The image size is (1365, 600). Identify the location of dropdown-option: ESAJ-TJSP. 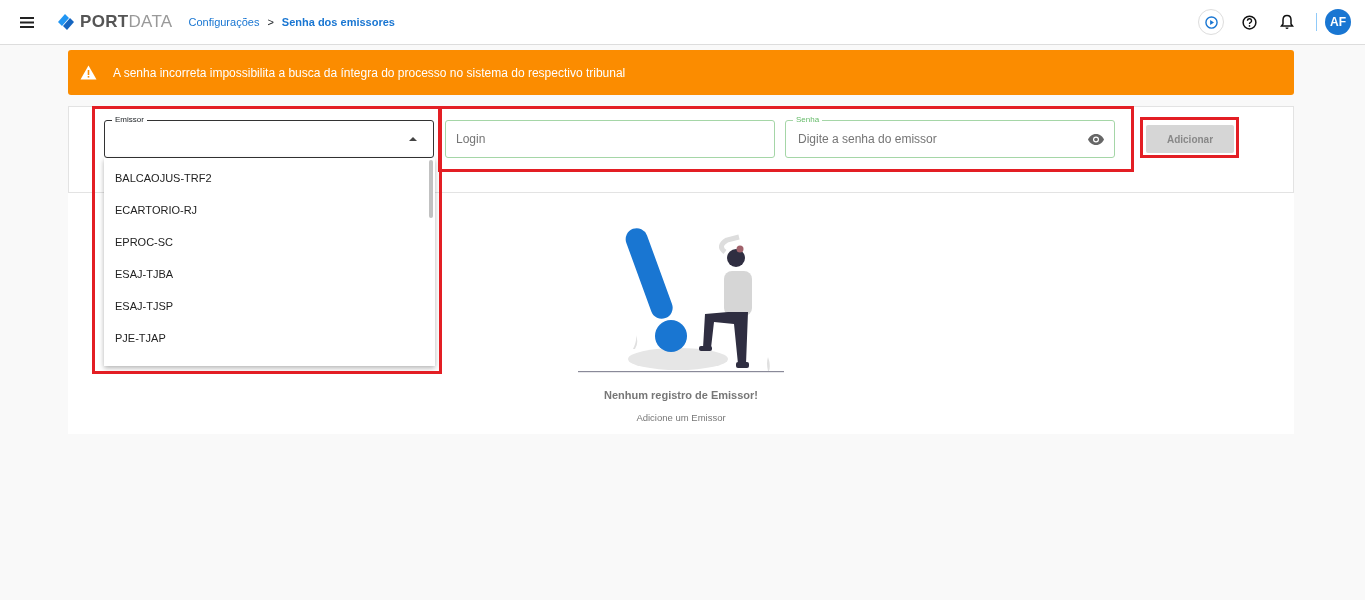
(269, 306).